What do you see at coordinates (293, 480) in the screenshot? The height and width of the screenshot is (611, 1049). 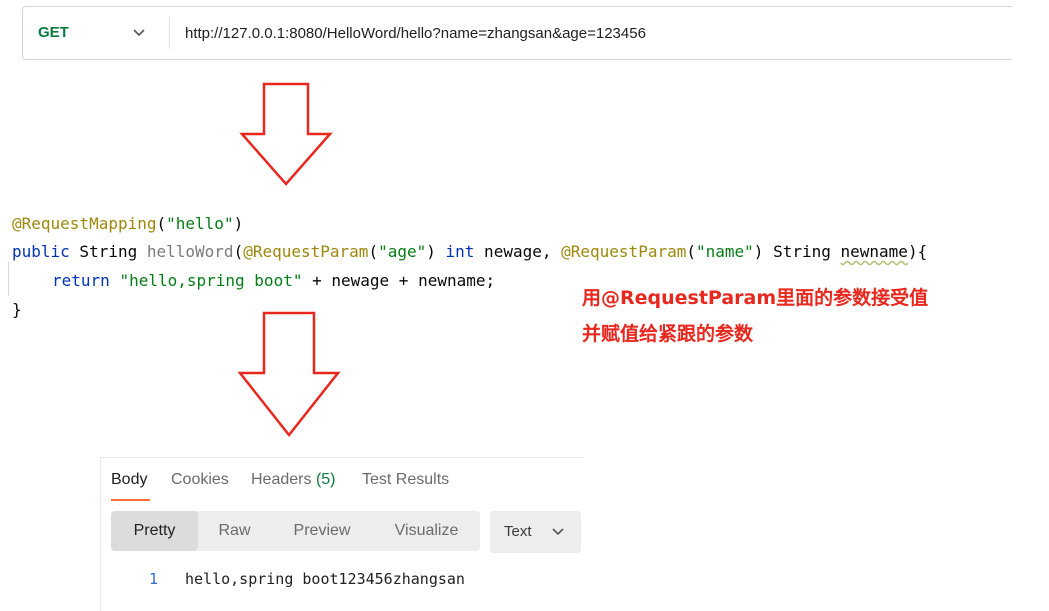 I see `tab-headers: Headers (5)` at bounding box center [293, 480].